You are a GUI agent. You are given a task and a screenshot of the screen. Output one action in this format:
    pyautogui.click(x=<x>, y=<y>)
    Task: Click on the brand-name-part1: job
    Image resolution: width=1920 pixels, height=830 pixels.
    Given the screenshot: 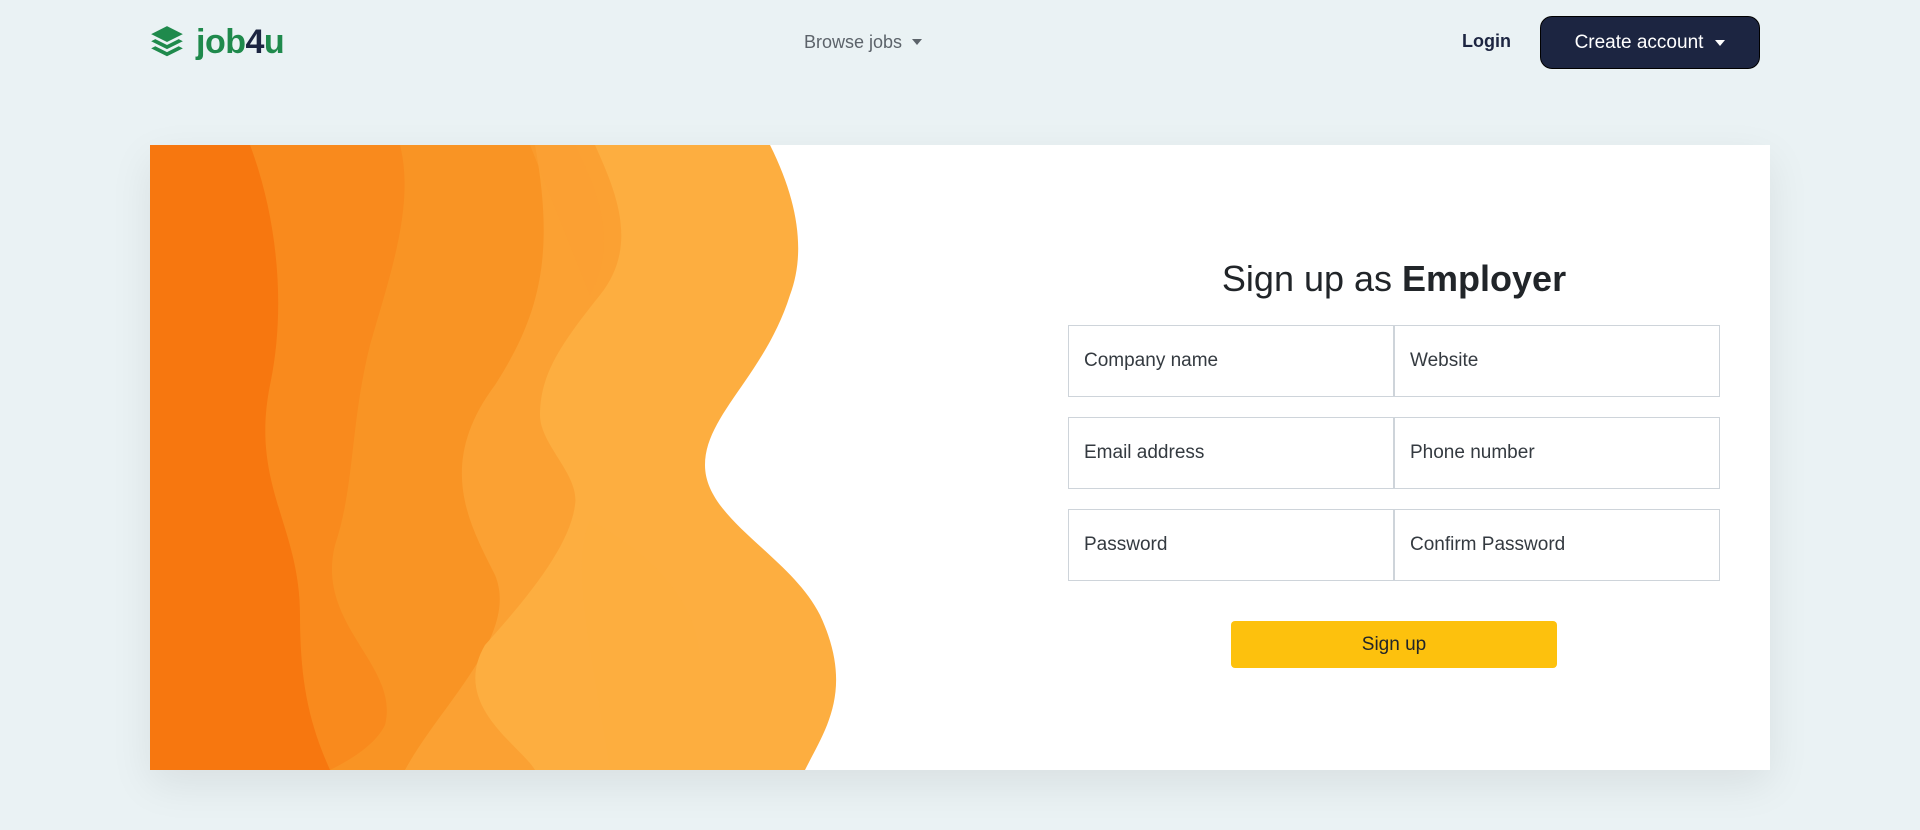 What is the action you would take?
    pyautogui.click(x=221, y=42)
    